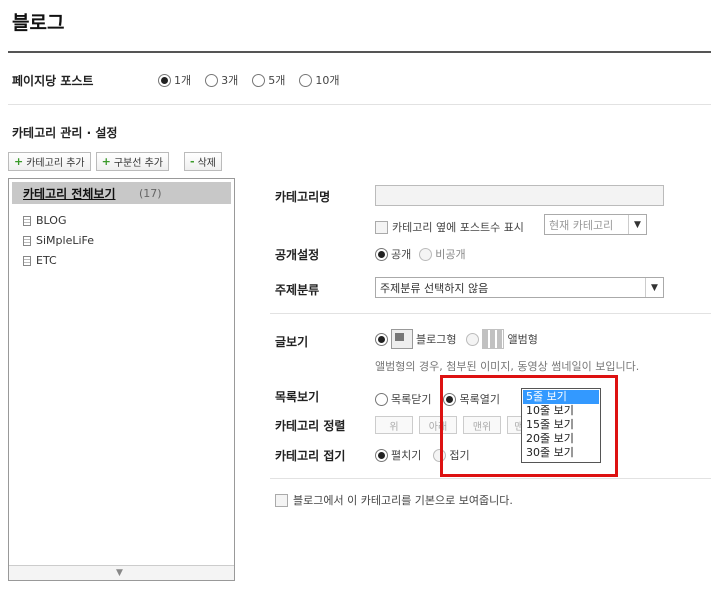  What do you see at coordinates (69, 194) in the screenshot?
I see `tree-root-label: 카테고리 전체보기` at bounding box center [69, 194].